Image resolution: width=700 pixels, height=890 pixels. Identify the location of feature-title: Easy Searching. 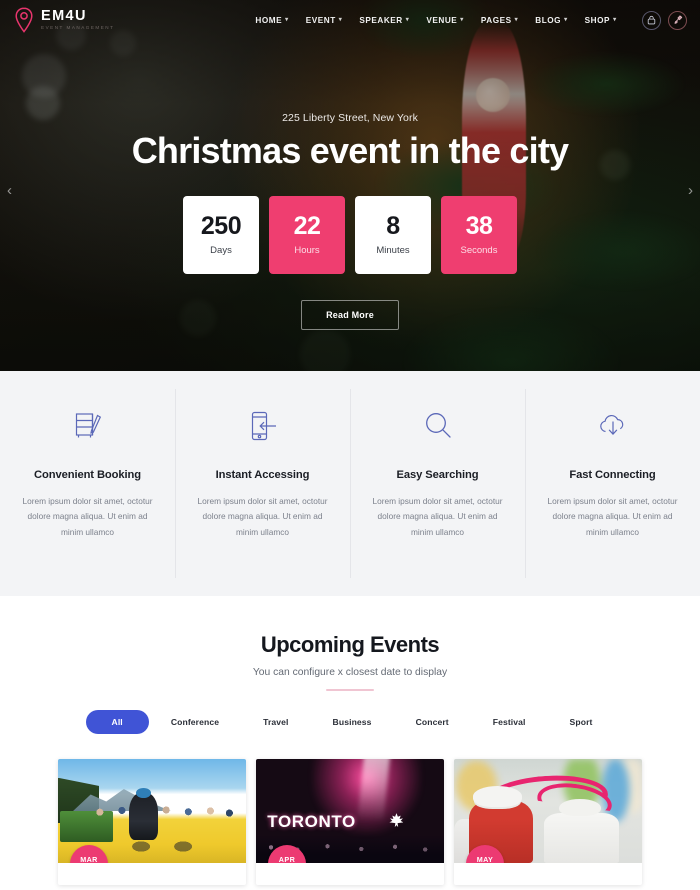
(437, 475).